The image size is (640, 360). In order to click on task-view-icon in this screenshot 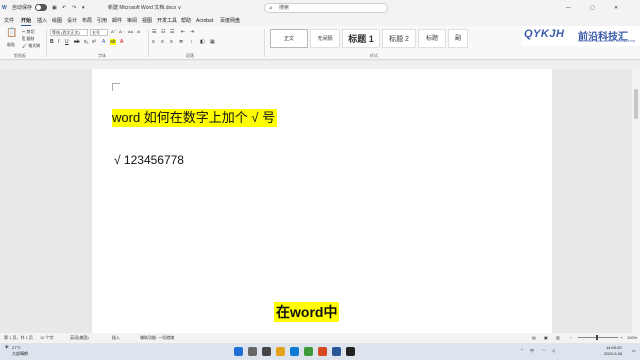, I will do `click(266, 351)`.